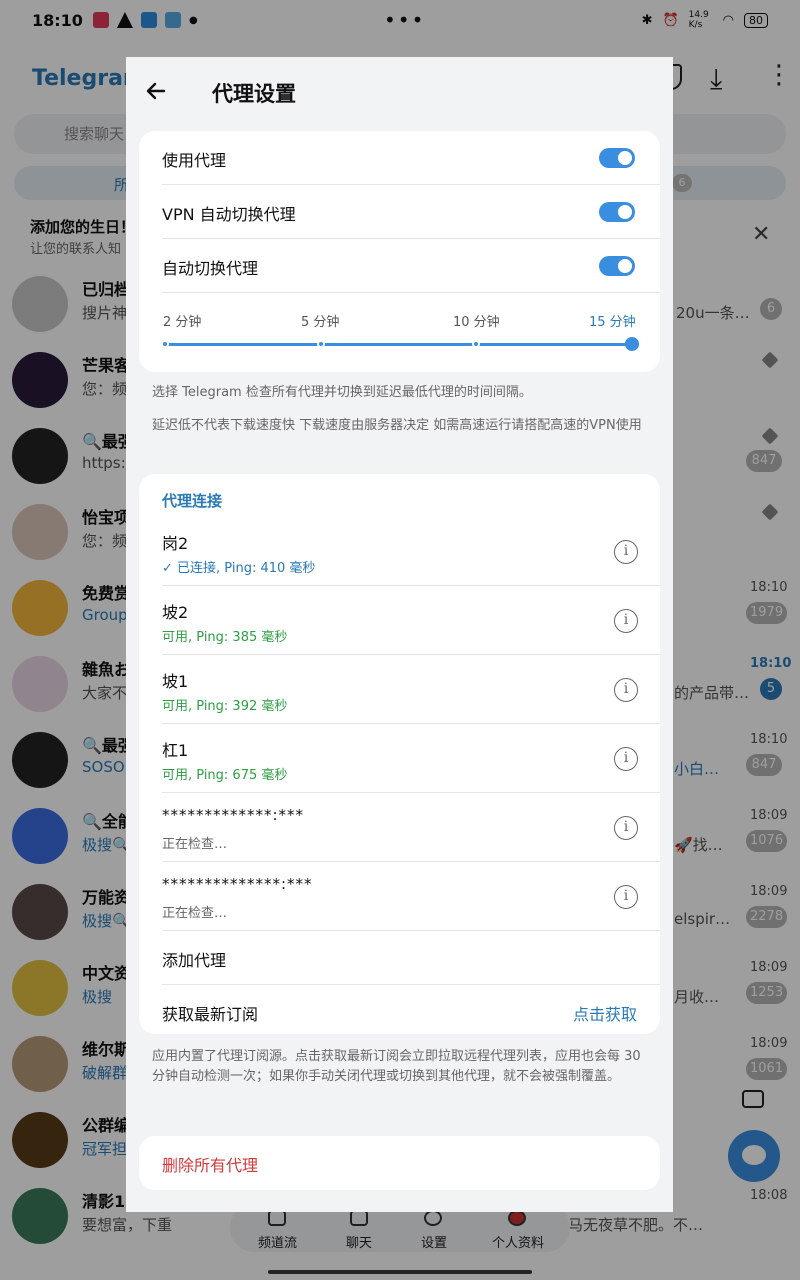 Image resolution: width=800 pixels, height=1280 pixels. I want to click on proxy-item: 坡1 可用, Ping: 392 毫秒 i, so click(399, 689).